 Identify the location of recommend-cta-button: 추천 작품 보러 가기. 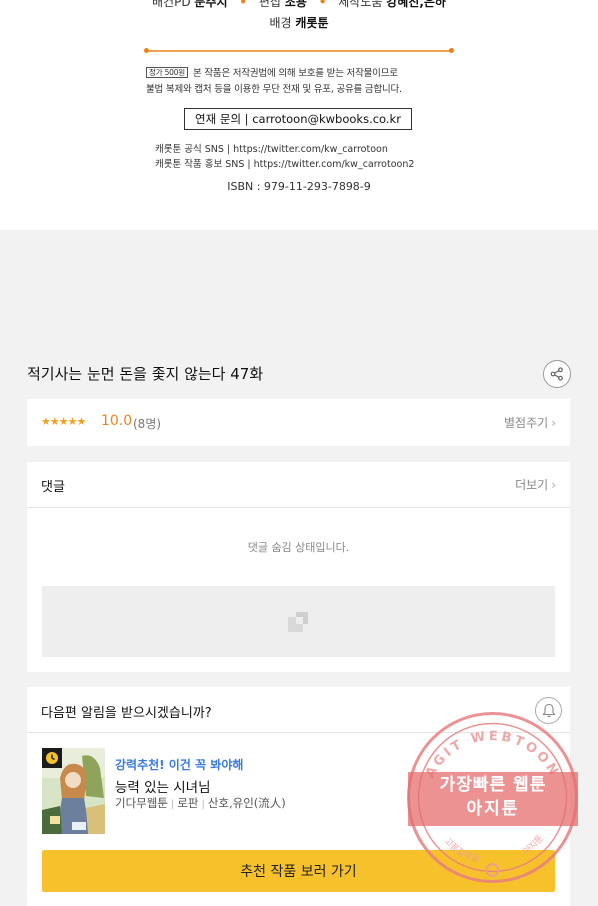
(298, 871).